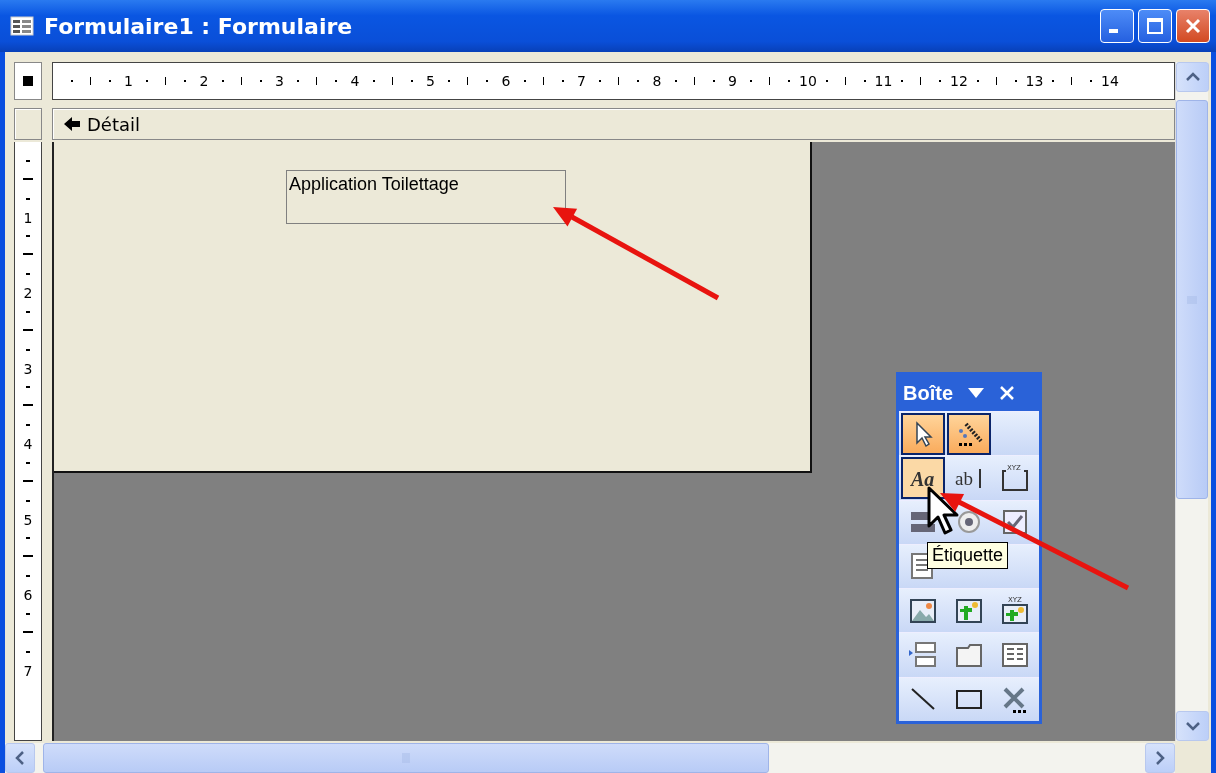 The width and height of the screenshot is (1216, 773). I want to click on tool-button: Aa, so click(923, 477).